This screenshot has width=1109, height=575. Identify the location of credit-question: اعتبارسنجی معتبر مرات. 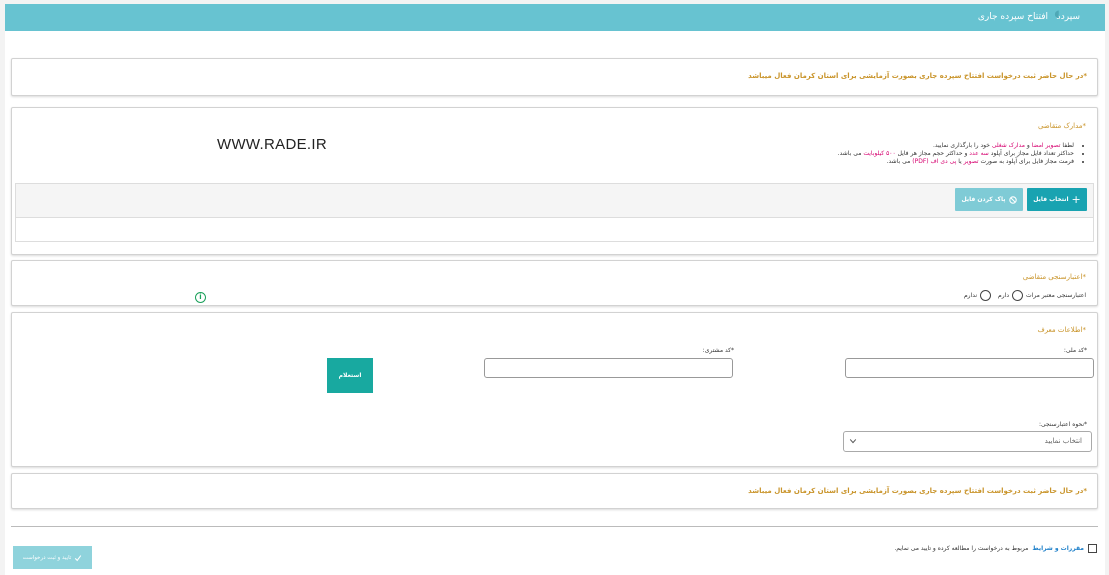
(1056, 295).